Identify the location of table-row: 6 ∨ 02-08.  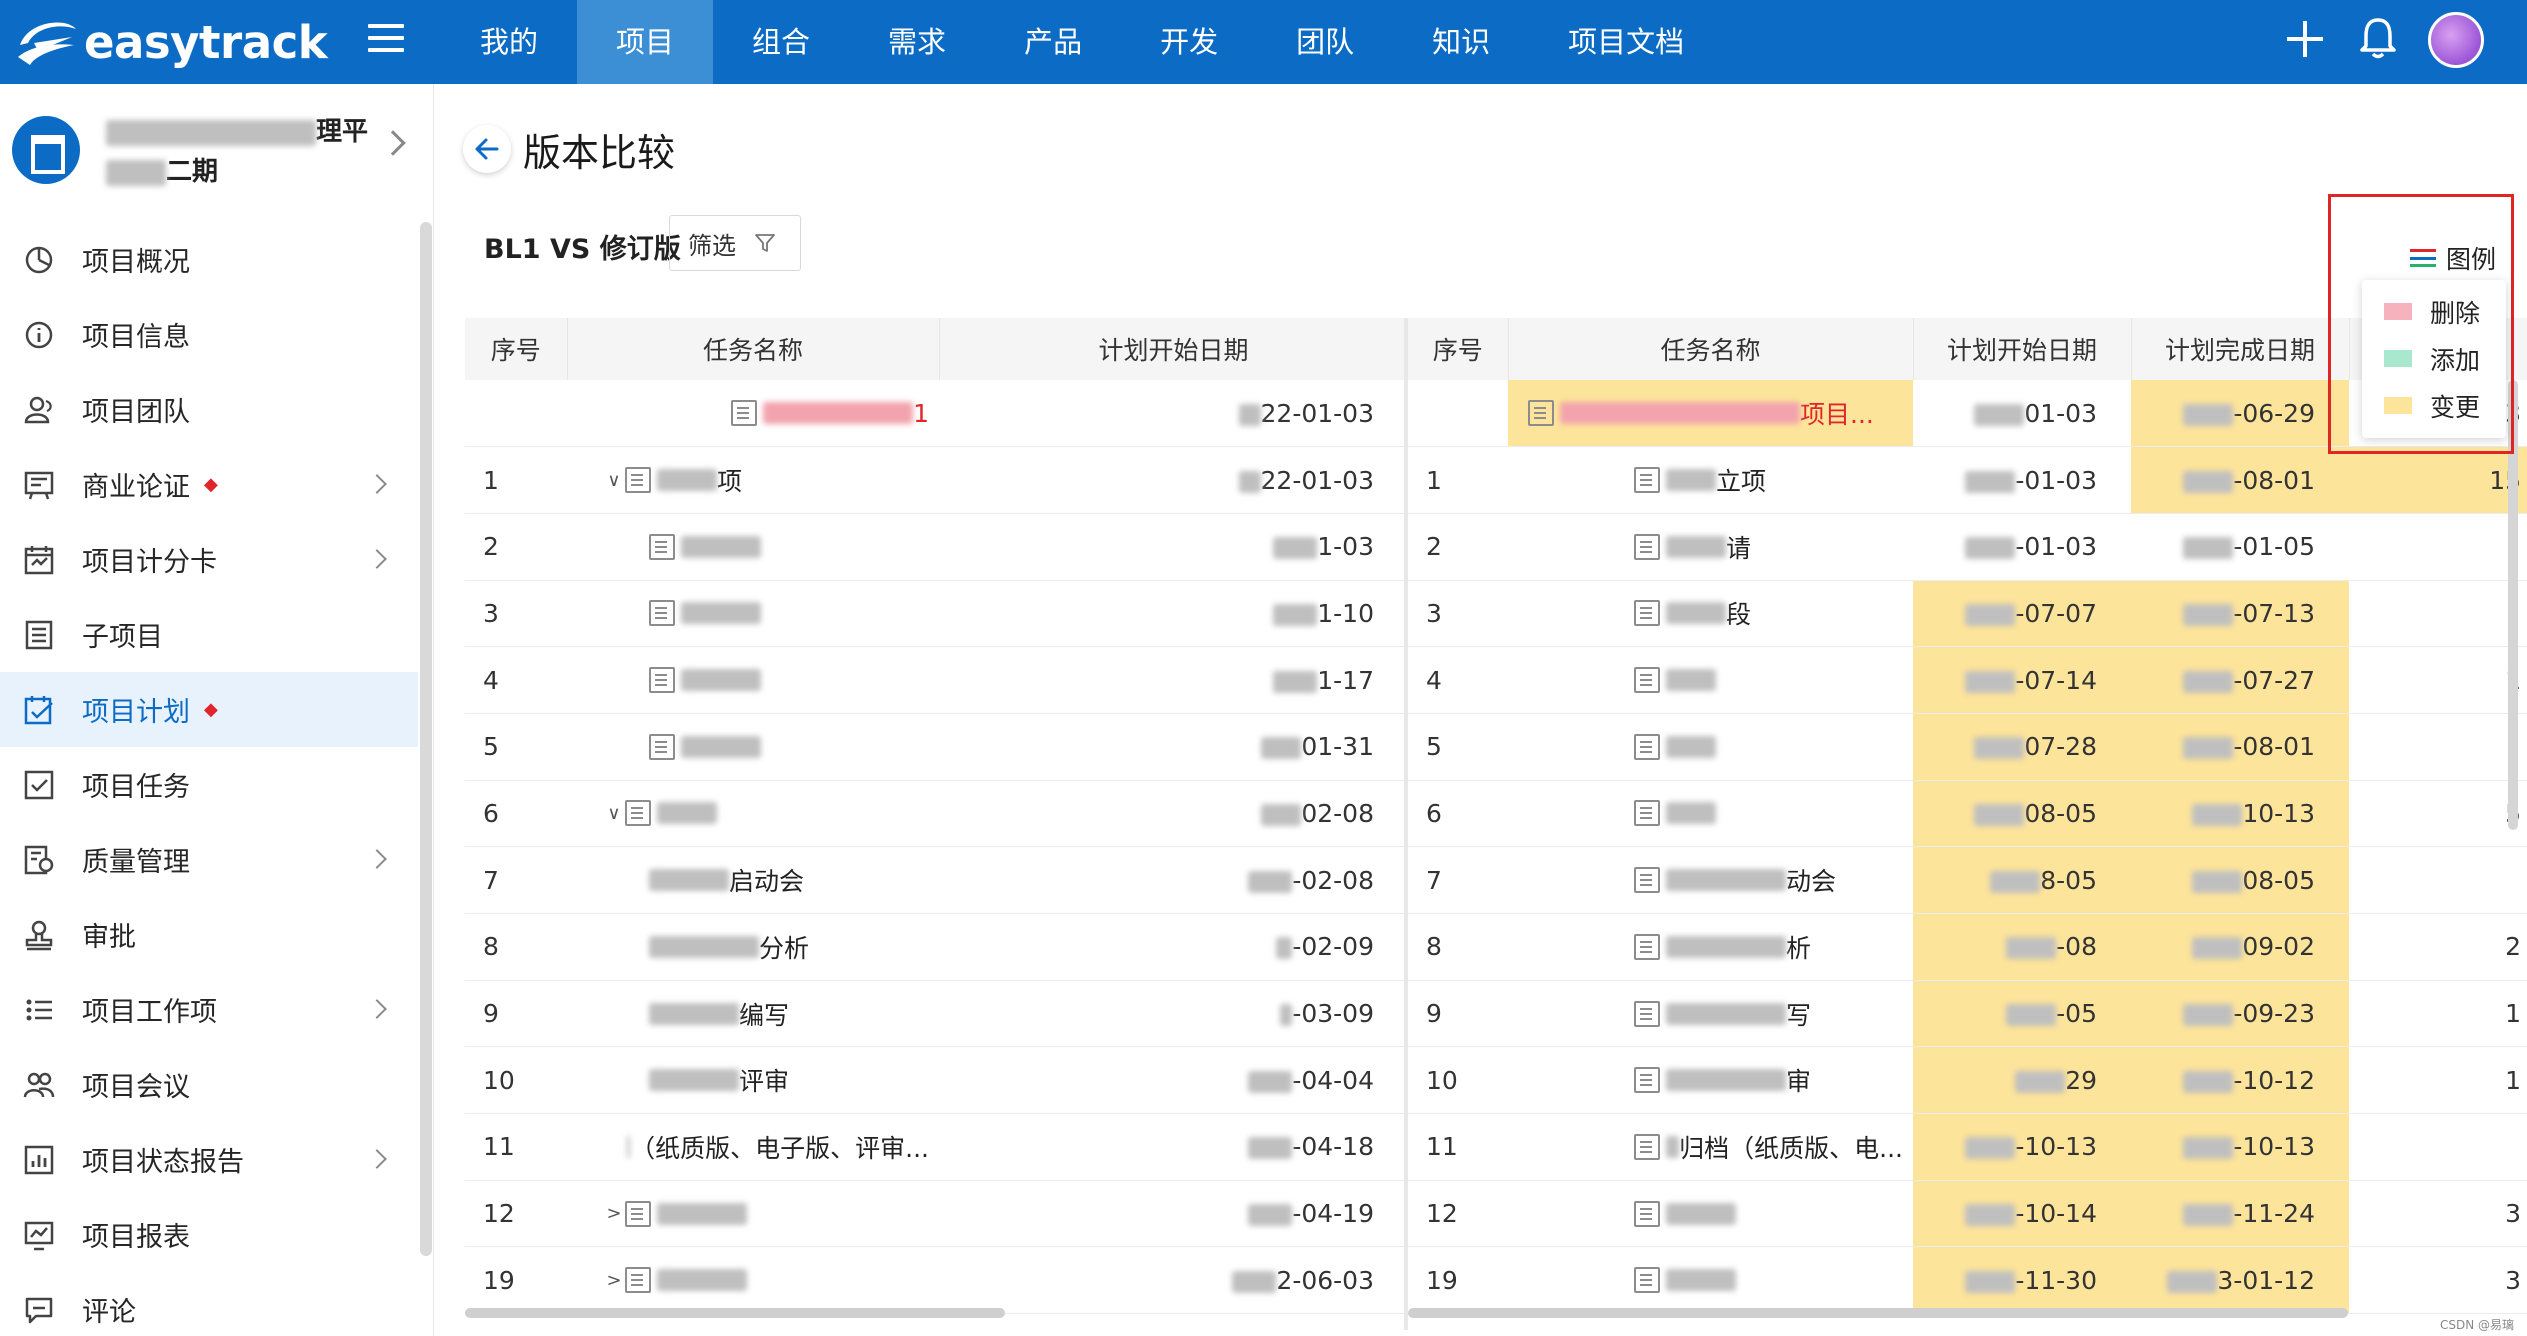
(936, 814).